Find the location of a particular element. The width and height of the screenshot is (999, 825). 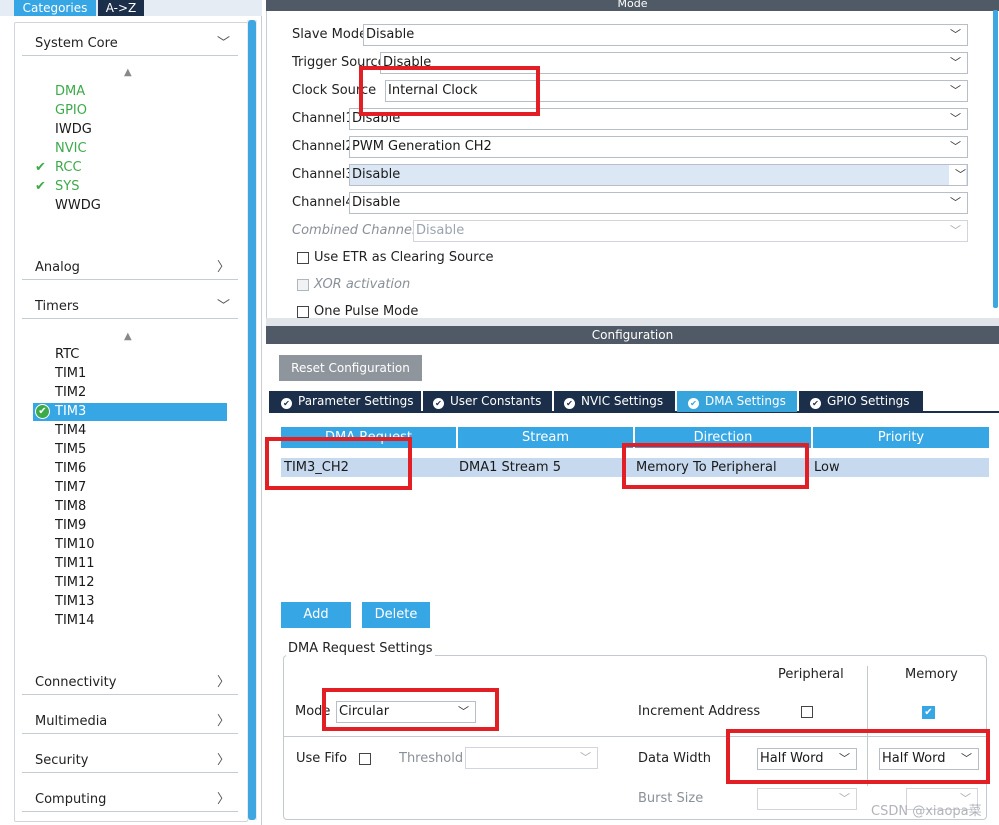

increment-memory-checkbox: ✔ is located at coordinates (928, 712).